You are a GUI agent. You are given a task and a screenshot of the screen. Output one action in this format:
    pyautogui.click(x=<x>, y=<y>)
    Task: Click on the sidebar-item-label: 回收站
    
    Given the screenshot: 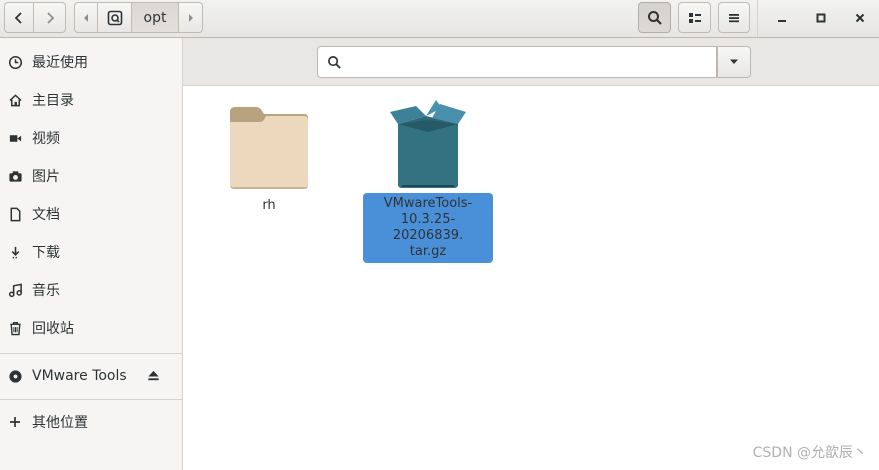 What is the action you would take?
    pyautogui.click(x=53, y=329)
    